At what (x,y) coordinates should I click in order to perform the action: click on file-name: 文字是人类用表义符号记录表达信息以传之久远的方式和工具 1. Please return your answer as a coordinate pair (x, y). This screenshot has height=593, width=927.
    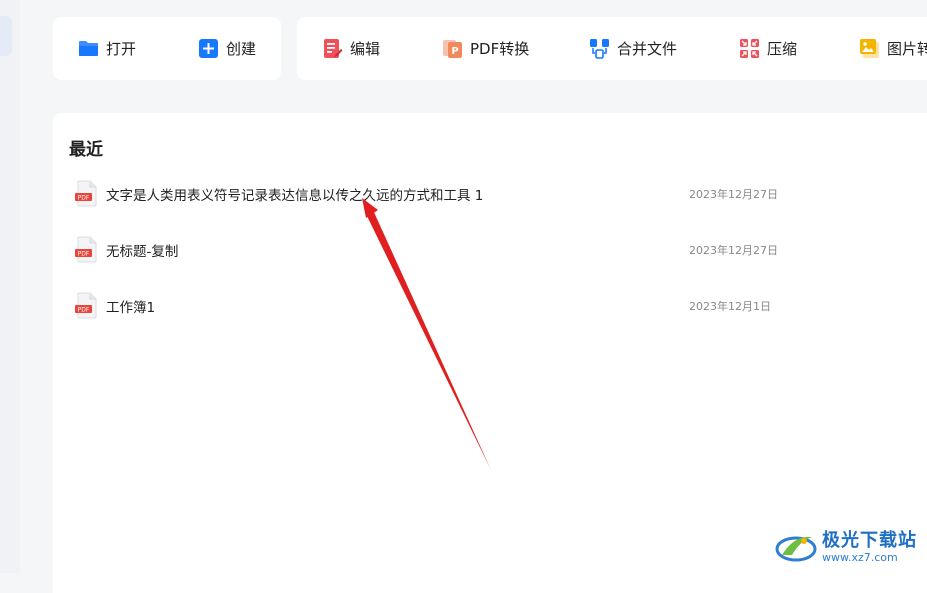
    Looking at the image, I should click on (295, 196).